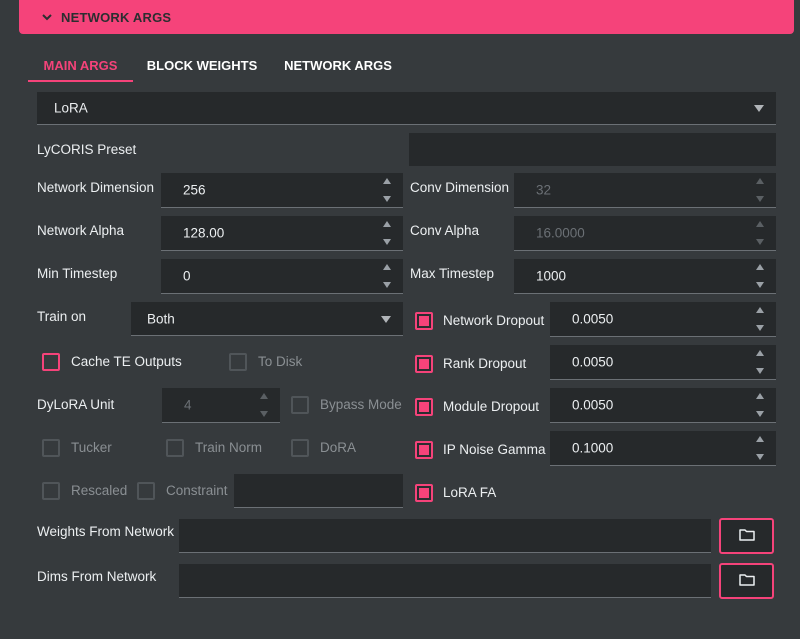  What do you see at coordinates (645, 190) in the screenshot?
I see `conv-dimension-input: 32` at bounding box center [645, 190].